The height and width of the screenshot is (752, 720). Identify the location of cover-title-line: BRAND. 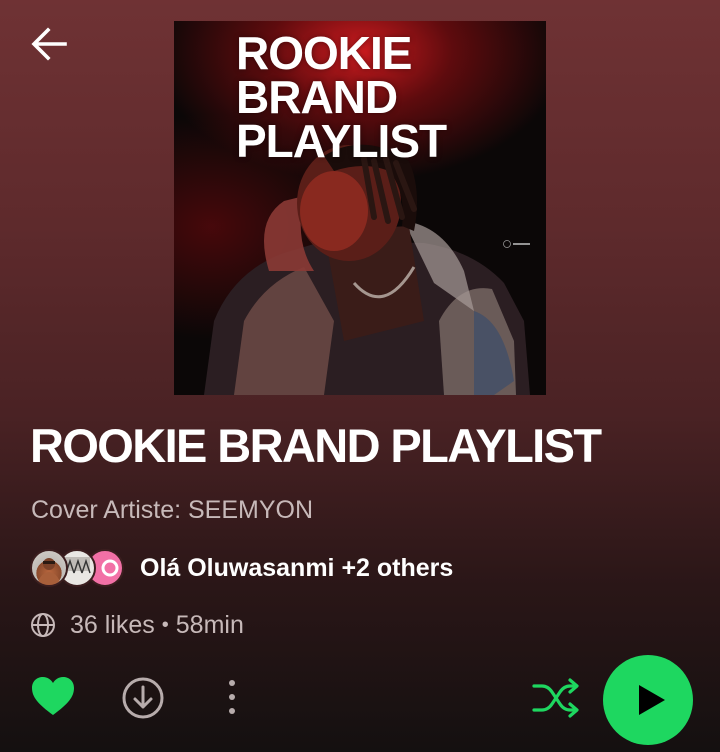
(317, 97).